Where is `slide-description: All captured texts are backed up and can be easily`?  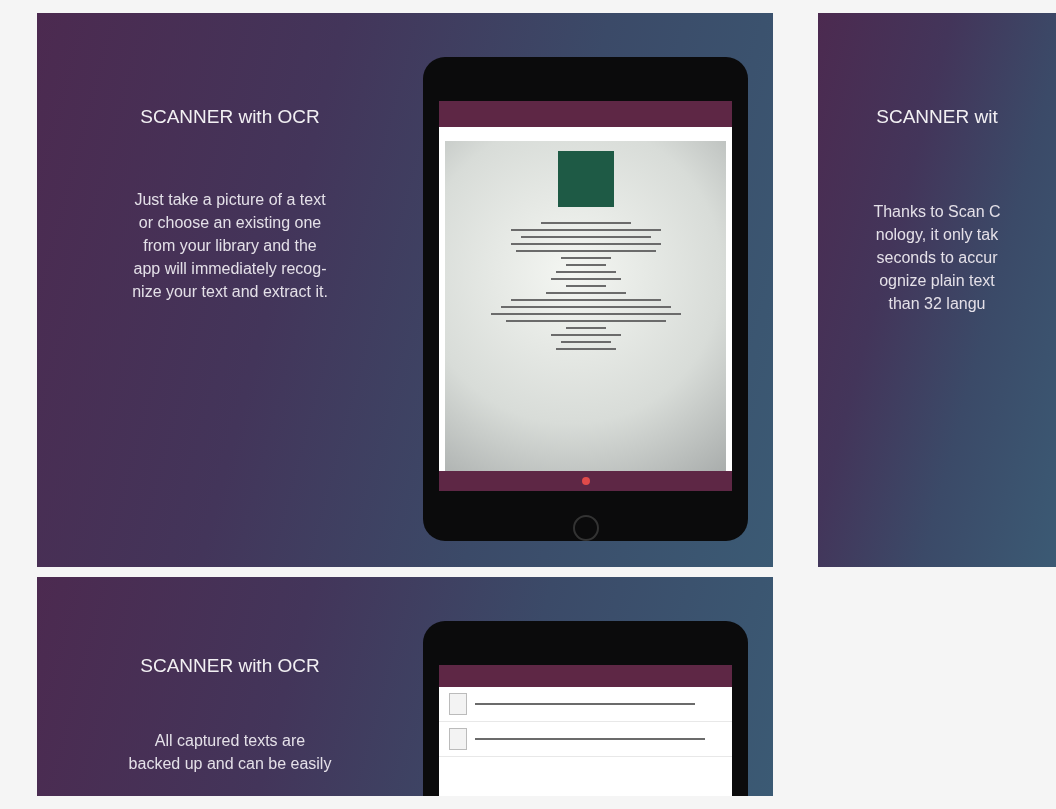
slide-description: All captured texts are backed up and can be easily is located at coordinates (230, 752).